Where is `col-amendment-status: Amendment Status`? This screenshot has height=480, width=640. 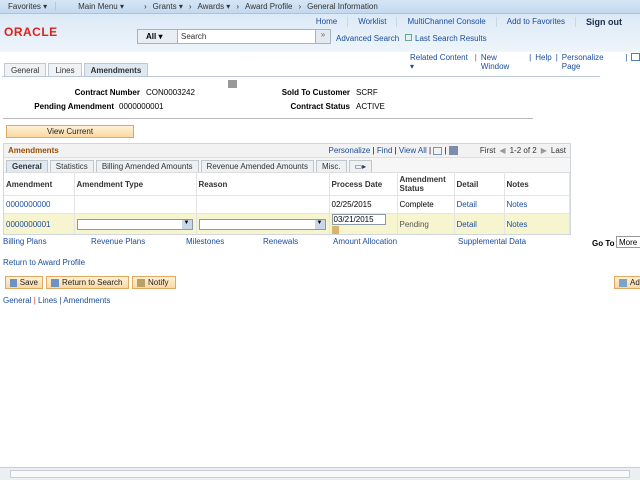 col-amendment-status: Amendment Status is located at coordinates (426, 184).